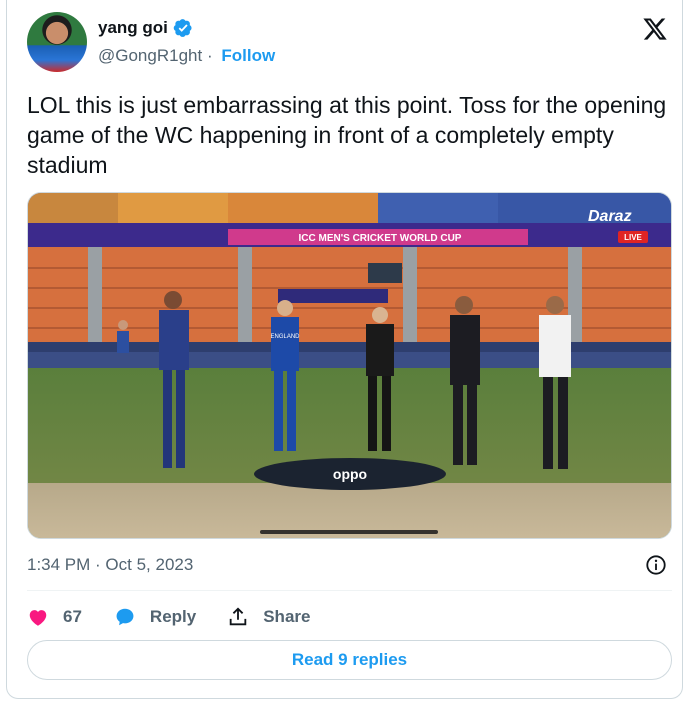 This screenshot has width=687, height=701. I want to click on author-handle: @GongR1ght, so click(150, 55).